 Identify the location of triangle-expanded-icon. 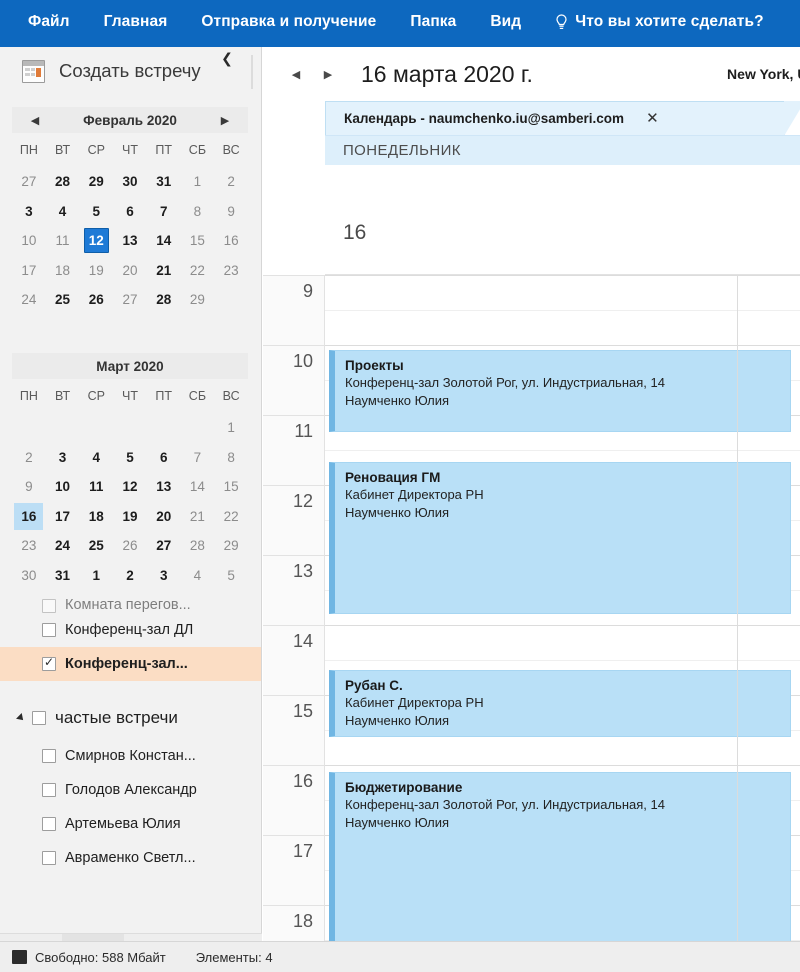
(21, 718).